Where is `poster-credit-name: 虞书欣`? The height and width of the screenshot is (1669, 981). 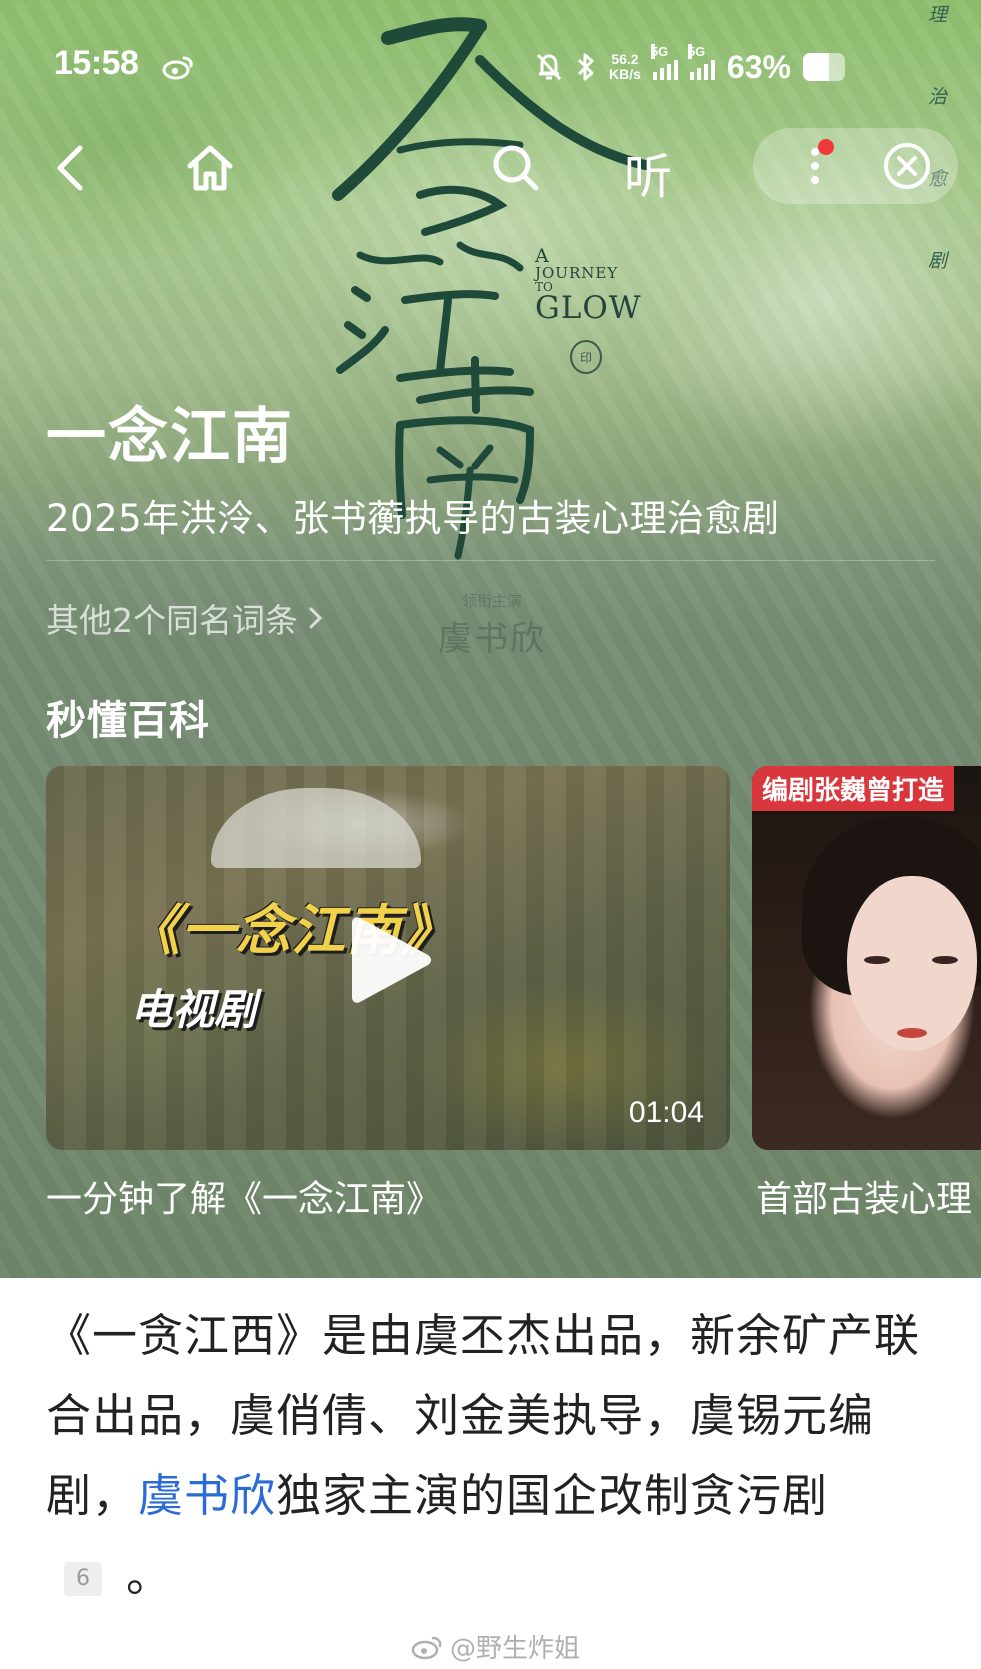 poster-credit-name: 虞书欣 is located at coordinates (492, 639).